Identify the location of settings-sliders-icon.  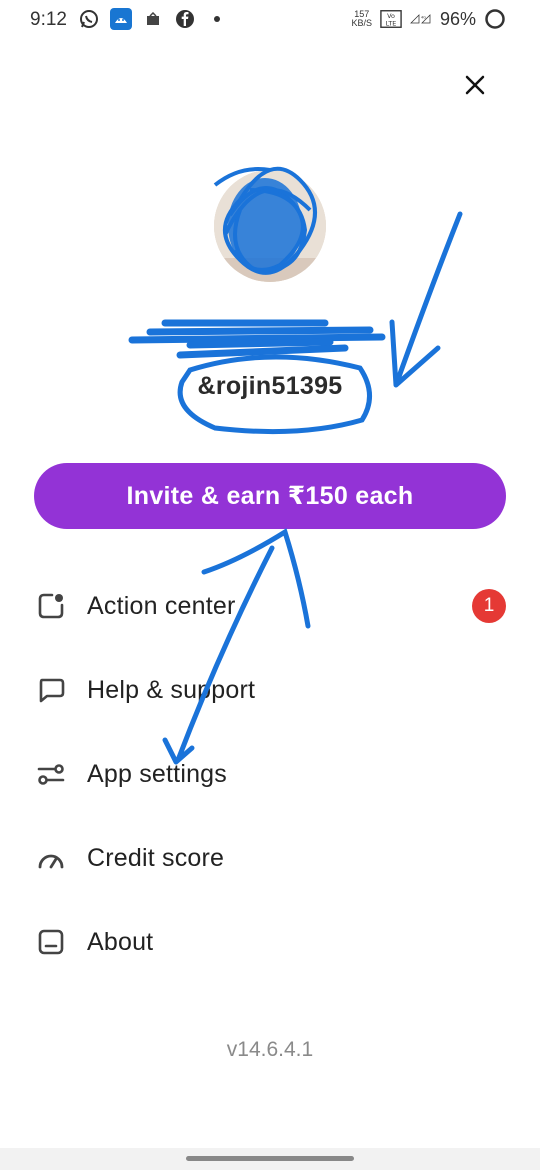
(51, 774).